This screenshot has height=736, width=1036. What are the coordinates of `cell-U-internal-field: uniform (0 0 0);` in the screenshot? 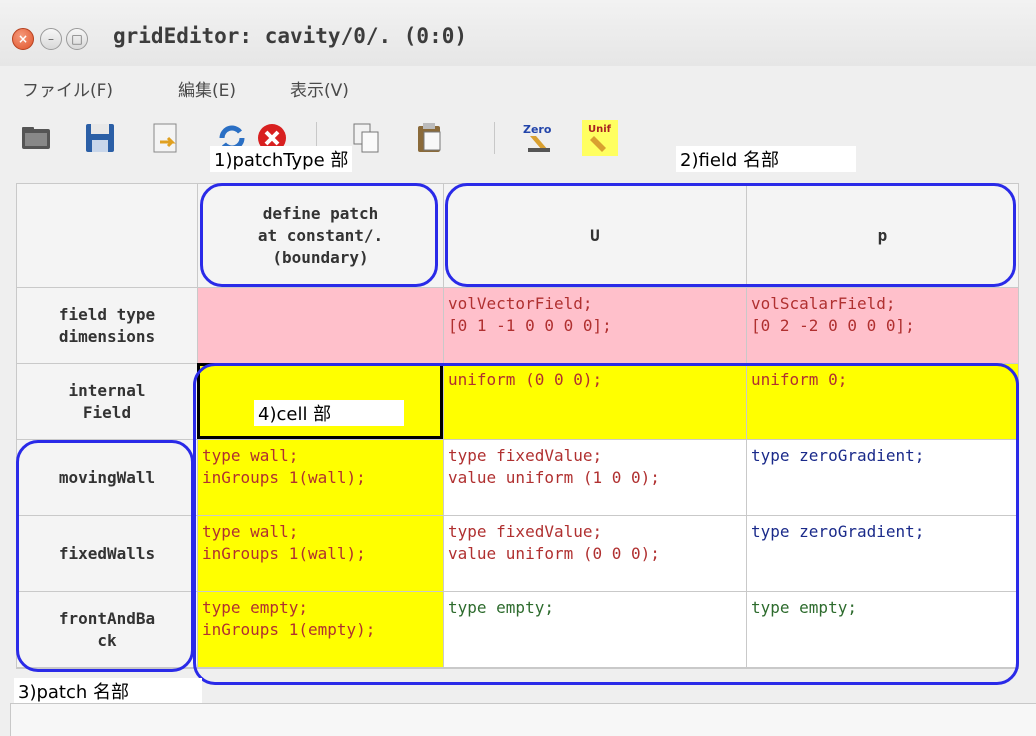 It's located at (595, 402).